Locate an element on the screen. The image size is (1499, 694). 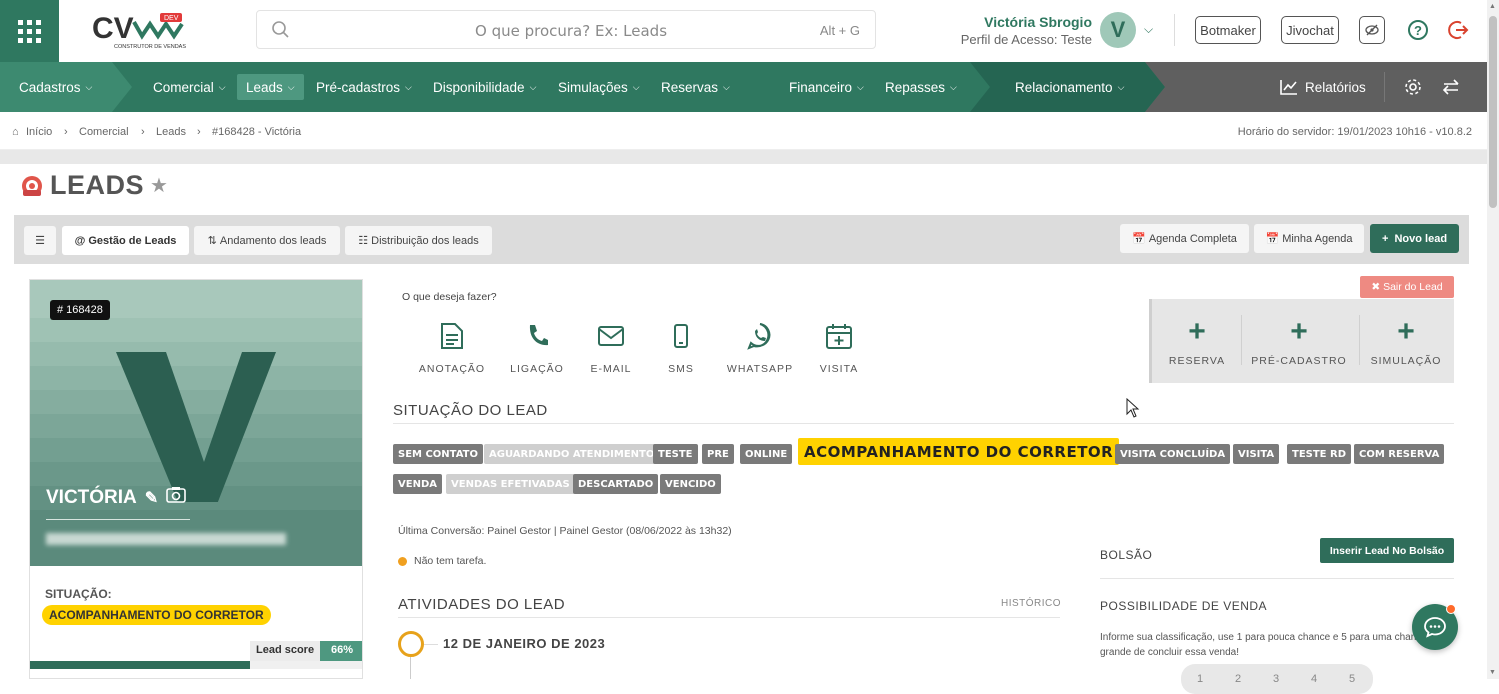
nav-leads: Leads ⌵ is located at coordinates (270, 87).